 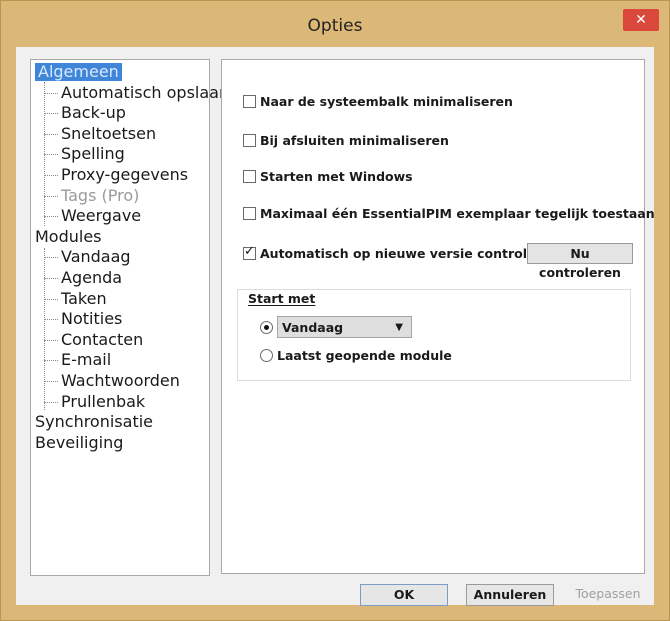 I want to click on cancel-button: Annuleren, so click(x=510, y=595).